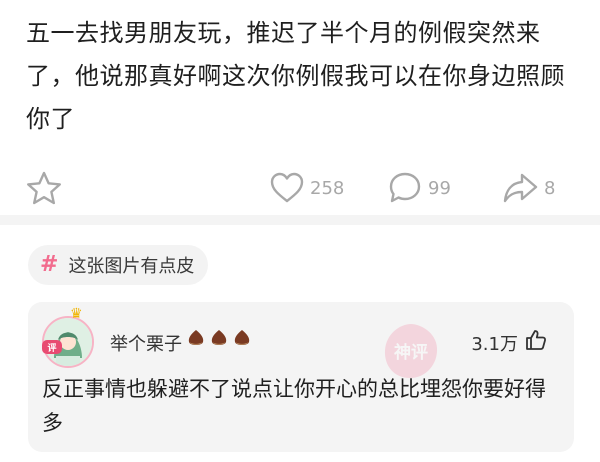 The width and height of the screenshot is (600, 462). What do you see at coordinates (146, 343) in the screenshot?
I see `comment-username: 举个栗子` at bounding box center [146, 343].